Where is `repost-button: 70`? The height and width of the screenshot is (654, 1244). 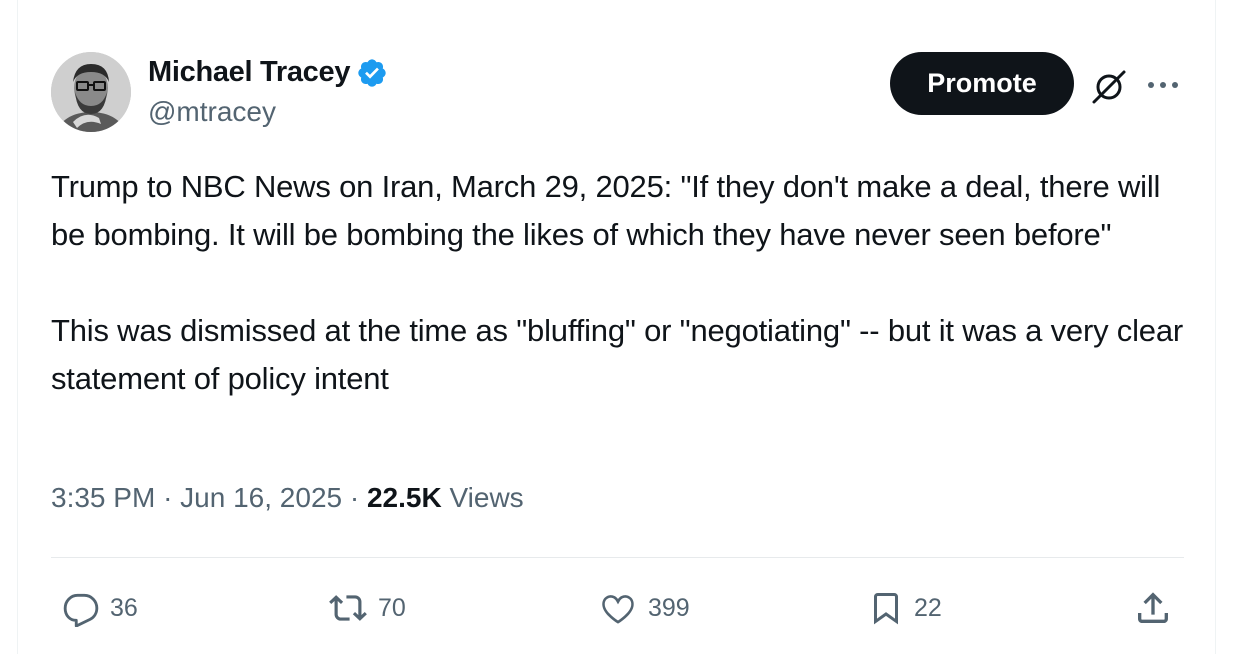 repost-button: 70 is located at coordinates (367, 608).